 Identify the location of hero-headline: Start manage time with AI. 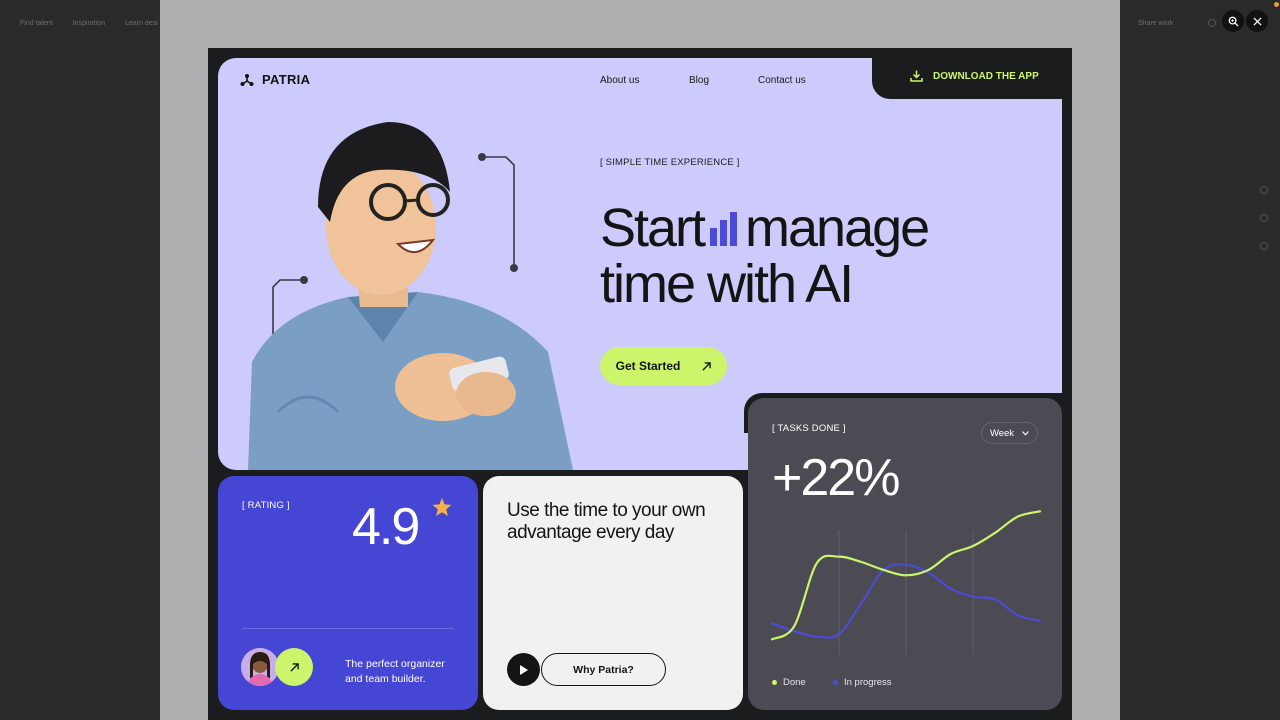
(765, 256).